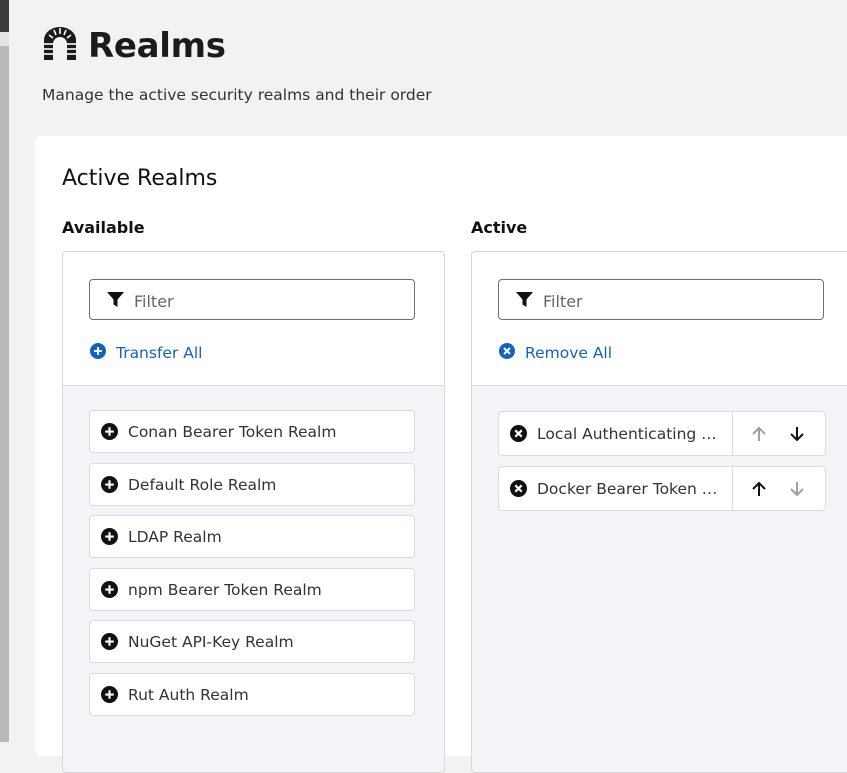 This screenshot has width=847, height=773. I want to click on available-item-label: npm Bearer Token Realm, so click(225, 589).